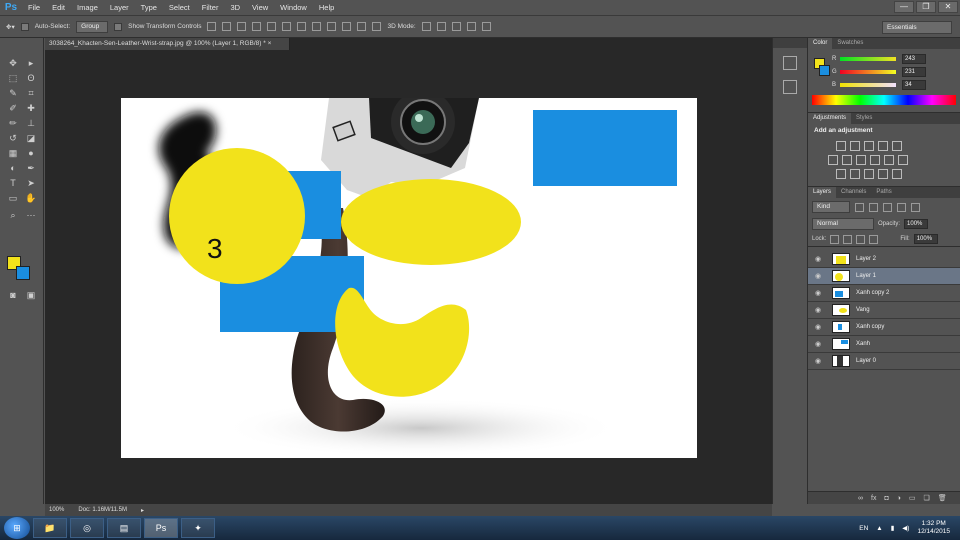 The height and width of the screenshot is (540, 960). What do you see at coordinates (332, 26) in the screenshot?
I see `distribute-bottom-icon` at bounding box center [332, 26].